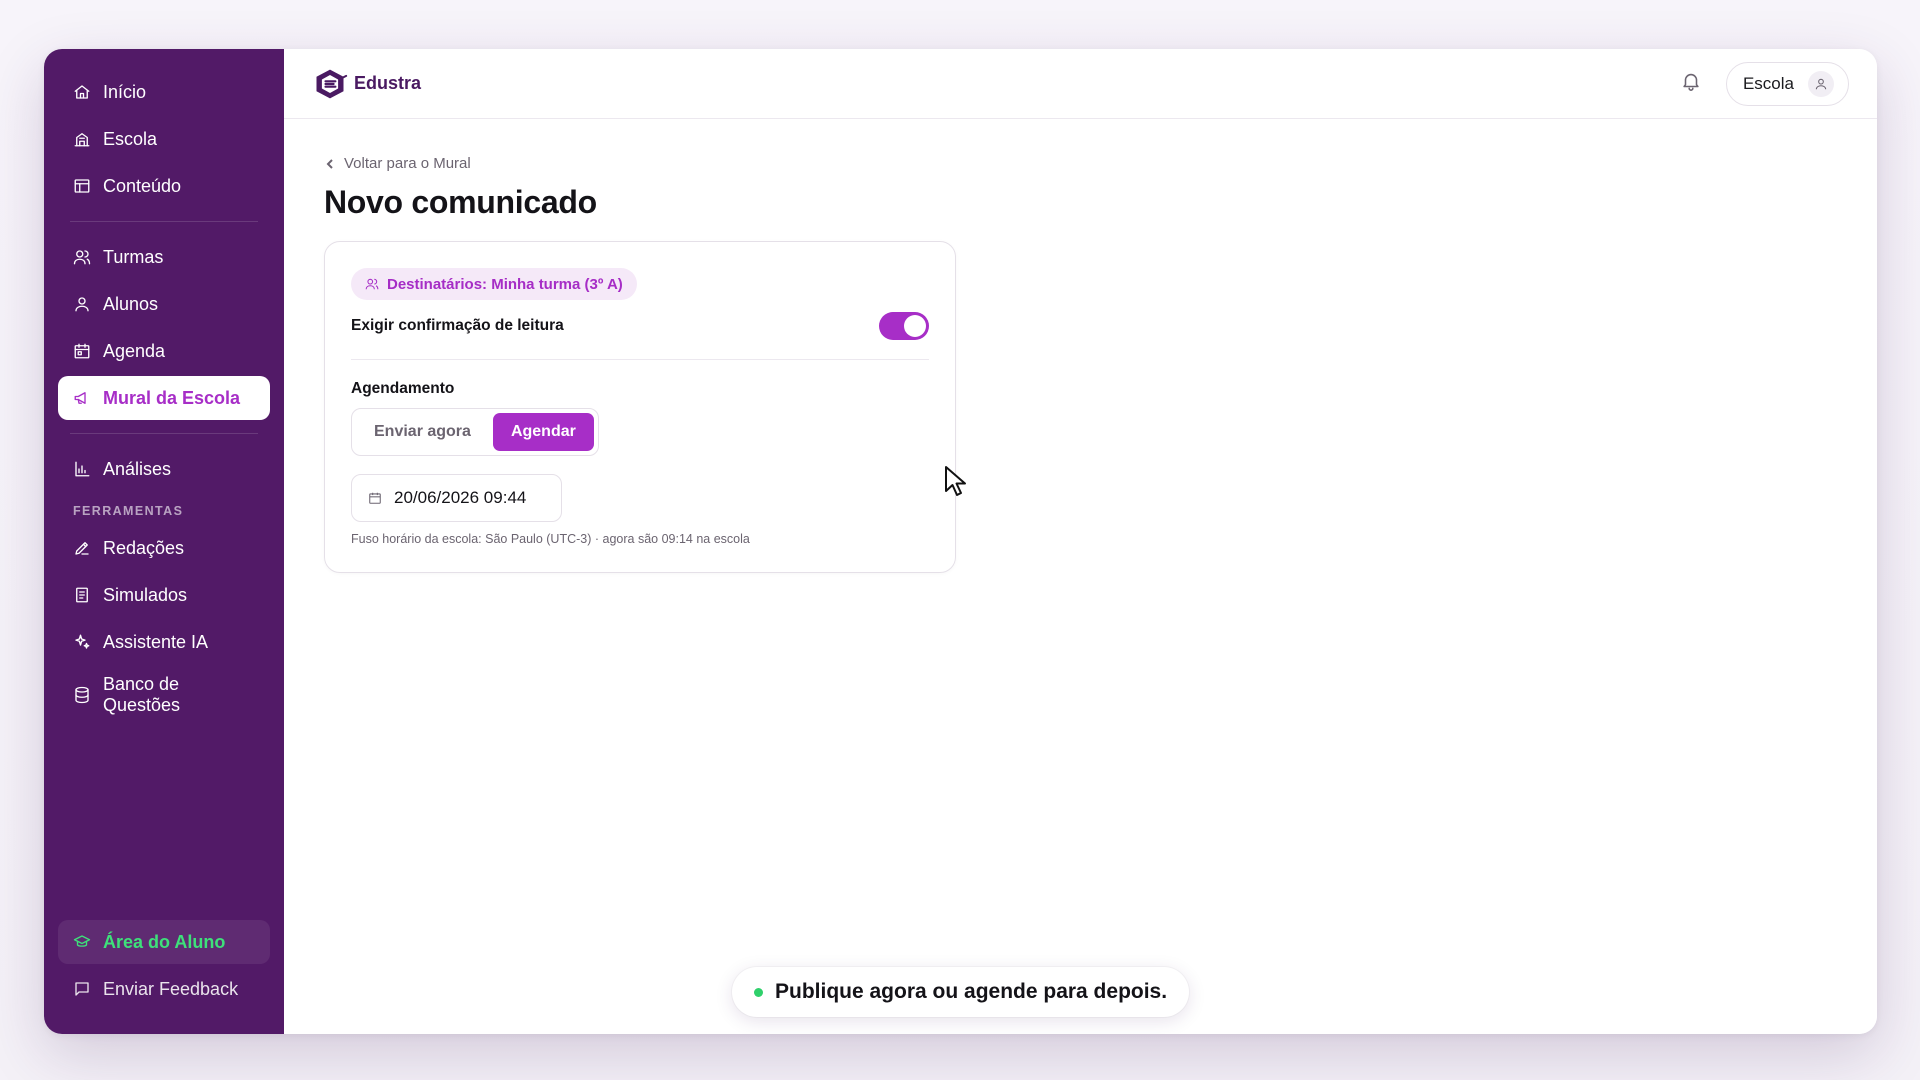 The image size is (1920, 1080). What do you see at coordinates (460, 497) in the screenshot?
I see `datetime-value: 20/06/2026 09:44` at bounding box center [460, 497].